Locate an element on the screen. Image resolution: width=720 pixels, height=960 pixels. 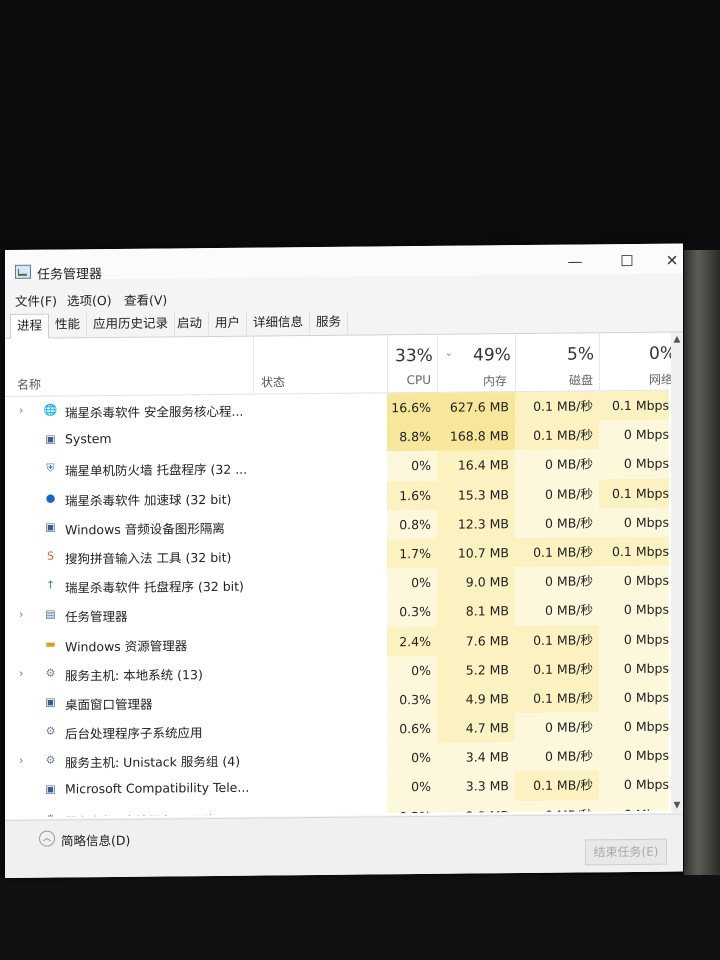
process-name: 瑞星杀毒软件 加速球 (32 bit) is located at coordinates (148, 499).